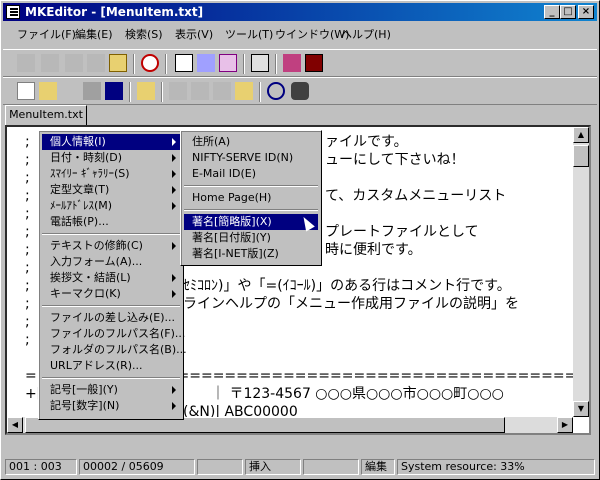  What do you see at coordinates (111, 190) in the screenshot?
I see `menu-item: 定型文章(T)` at bounding box center [111, 190].